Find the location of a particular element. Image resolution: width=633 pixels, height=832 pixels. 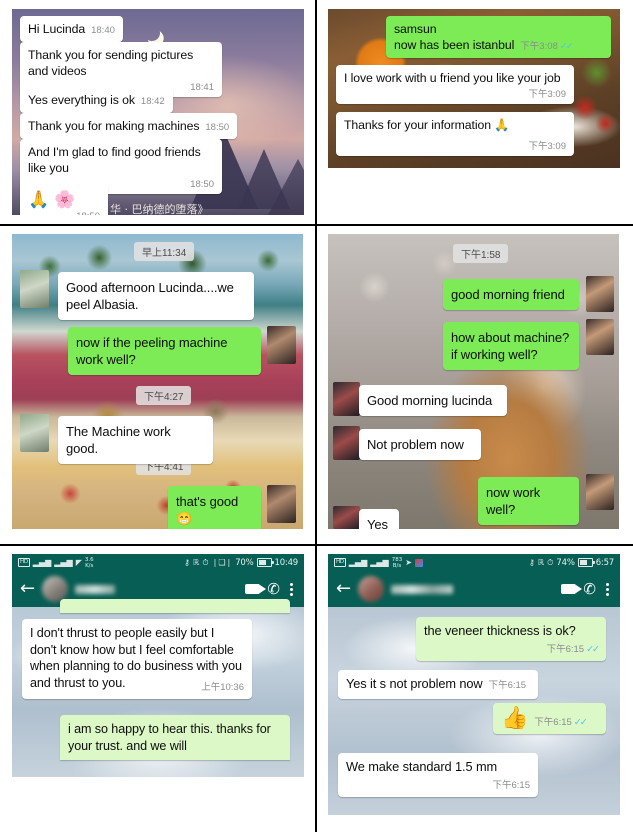

video-caption-overlay: 华 · 巴纳德的堕落》 is located at coordinates (159, 209).